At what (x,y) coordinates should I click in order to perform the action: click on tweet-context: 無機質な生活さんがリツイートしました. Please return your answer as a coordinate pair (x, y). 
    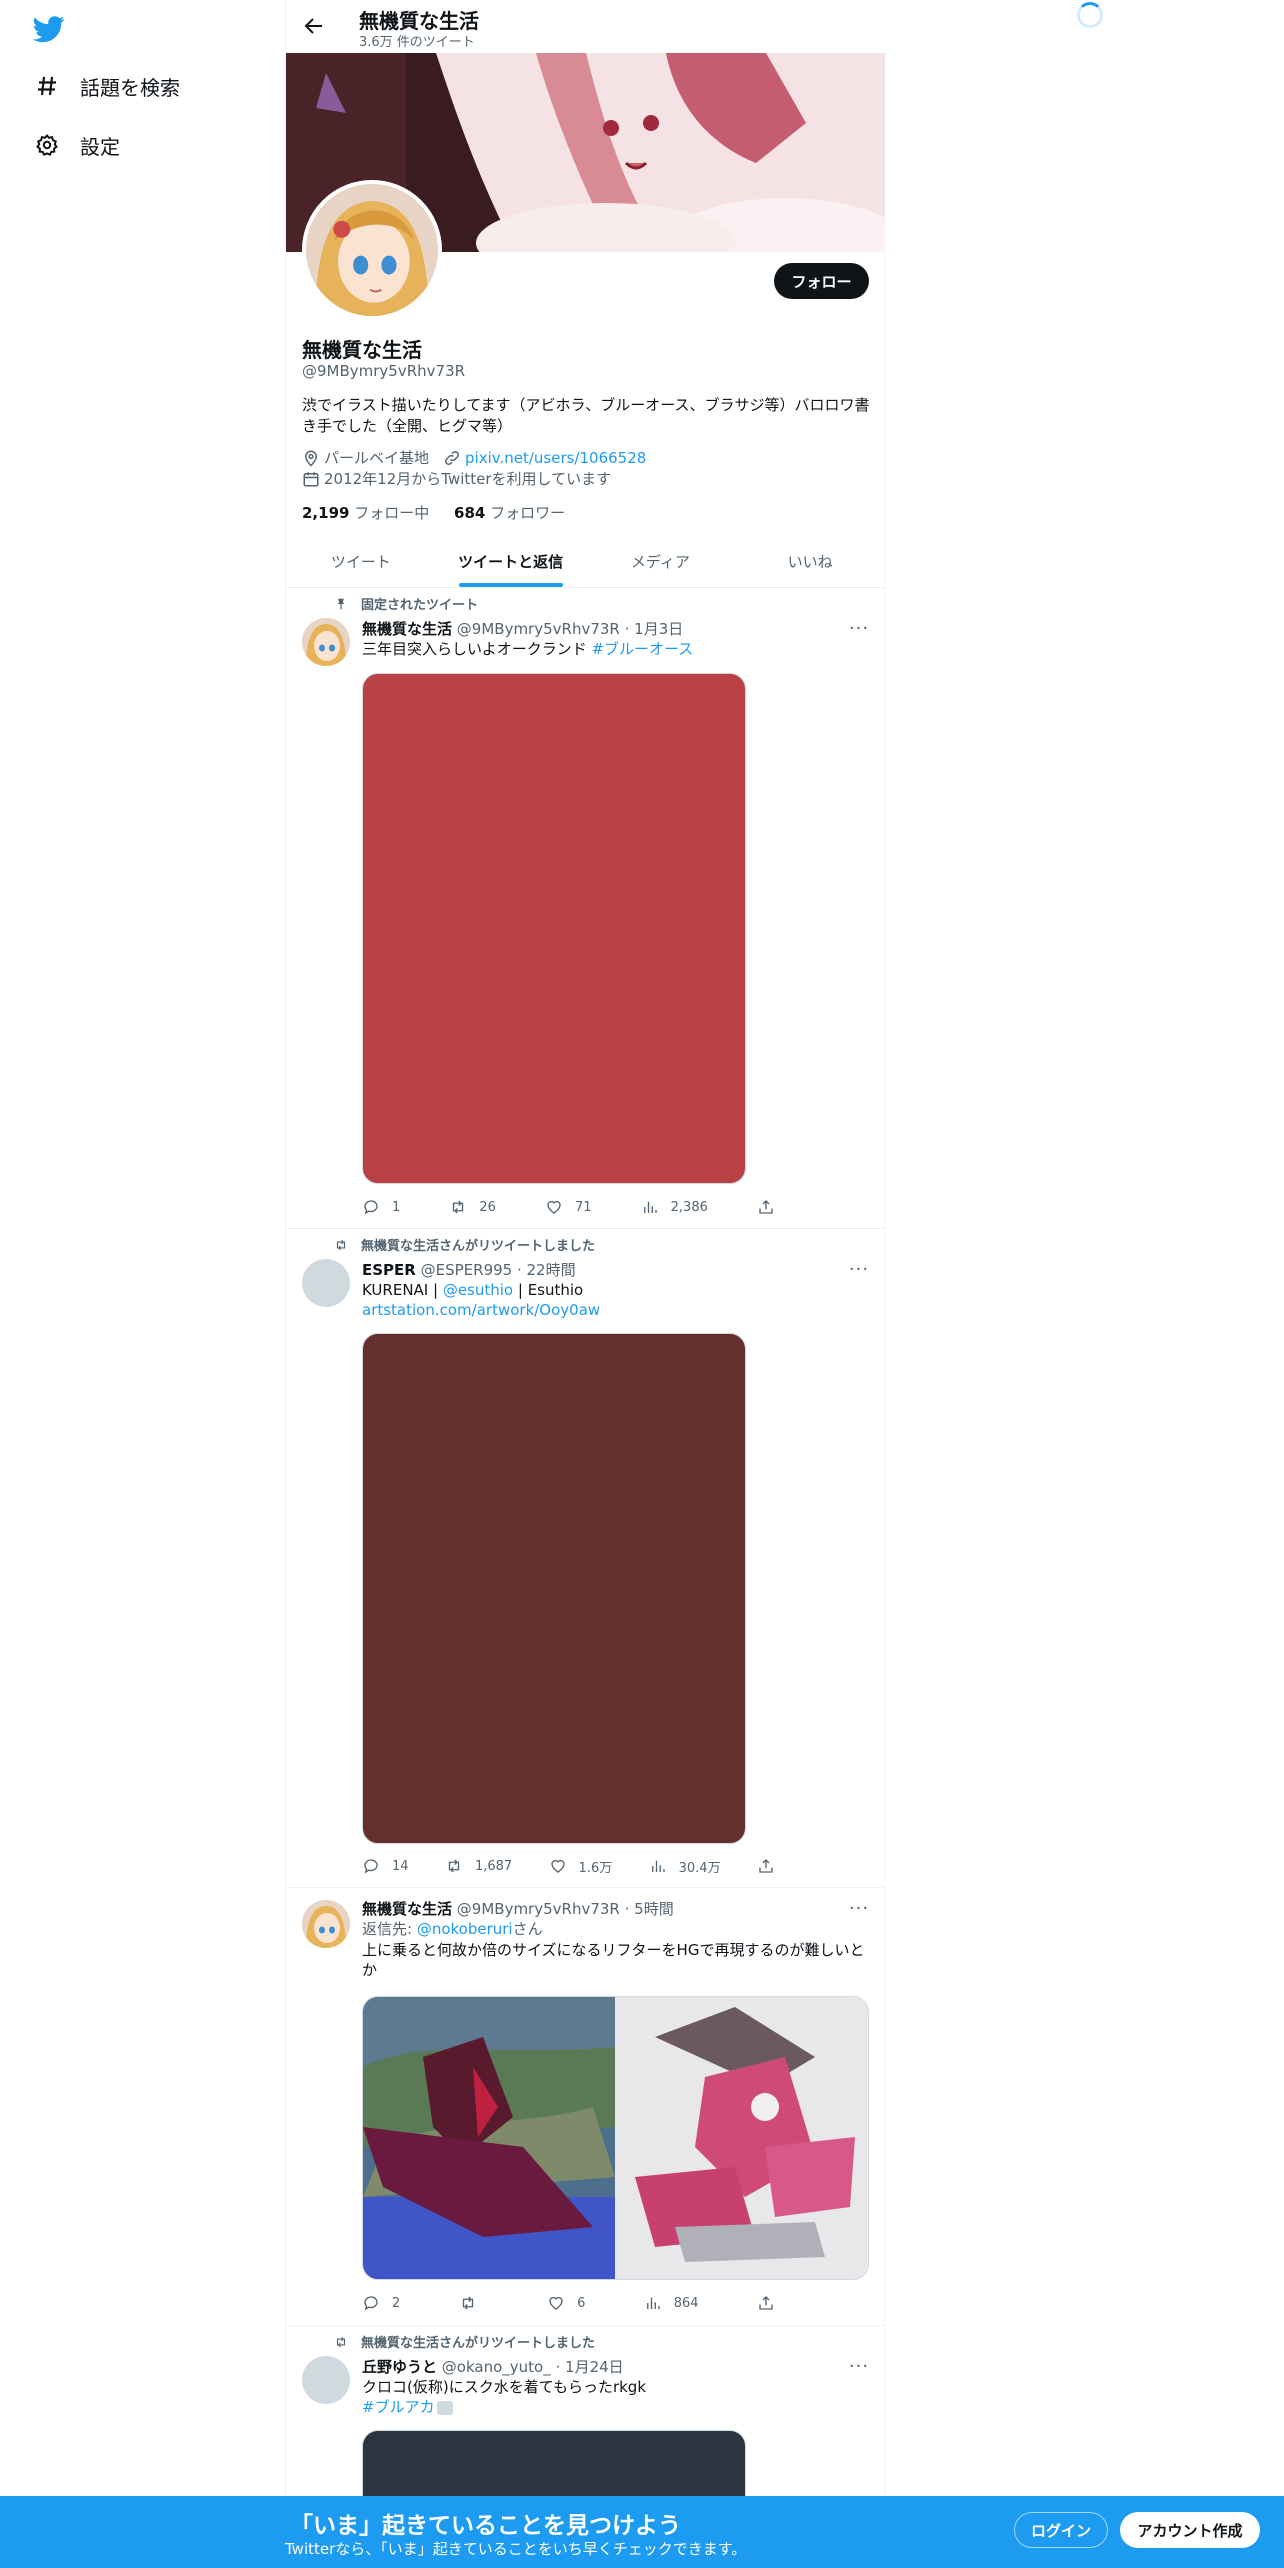
    Looking at the image, I should click on (464, 1244).